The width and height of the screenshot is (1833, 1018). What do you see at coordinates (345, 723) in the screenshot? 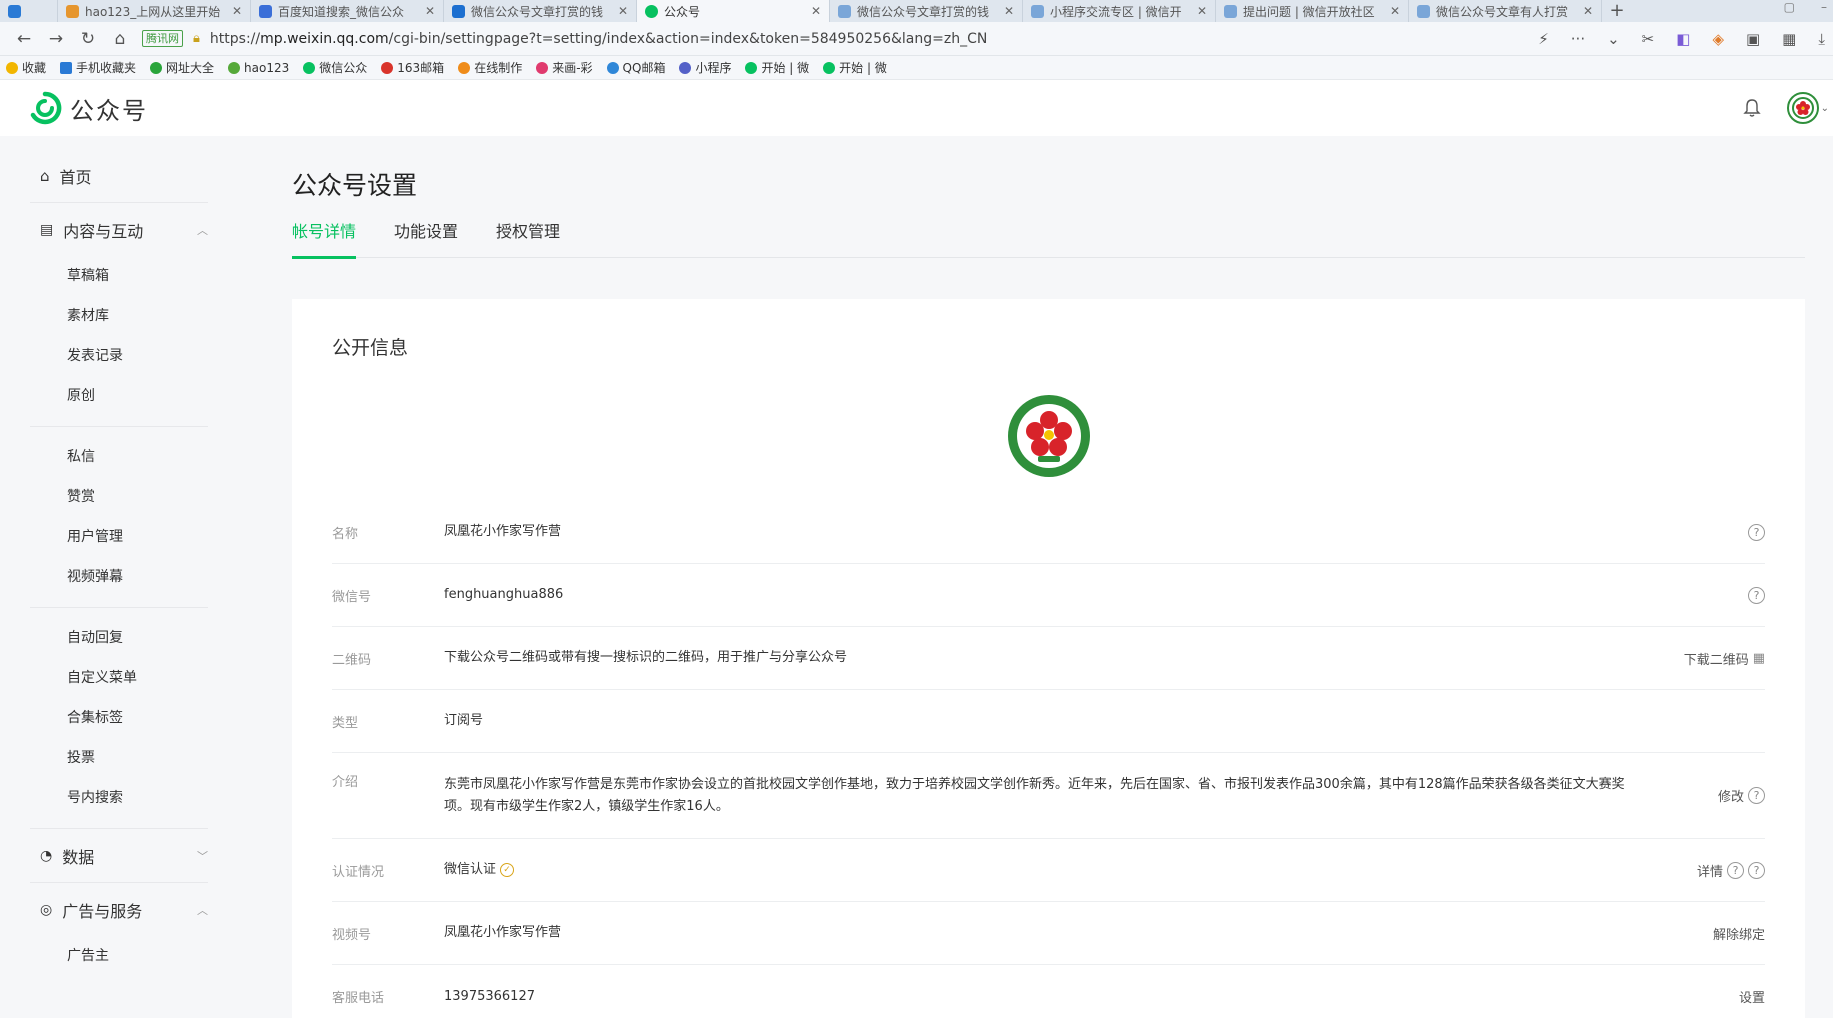
I see `row-label: 类型` at bounding box center [345, 723].